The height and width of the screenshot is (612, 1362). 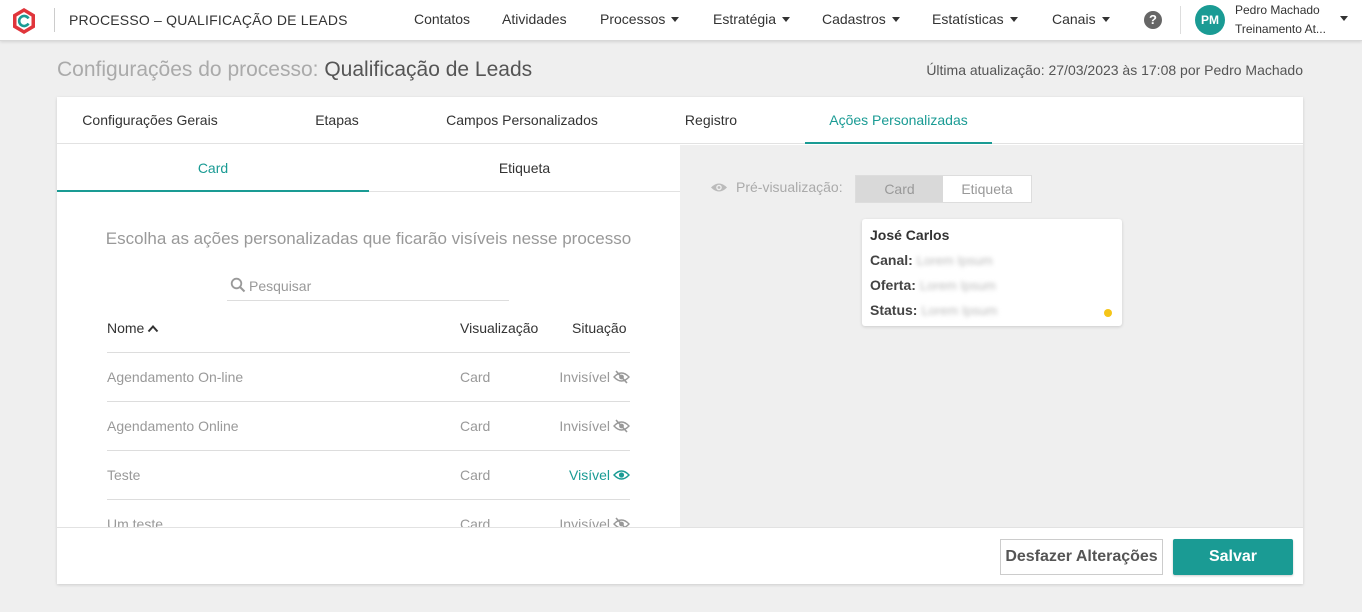 I want to click on sort-ascending-icon, so click(x=153, y=329).